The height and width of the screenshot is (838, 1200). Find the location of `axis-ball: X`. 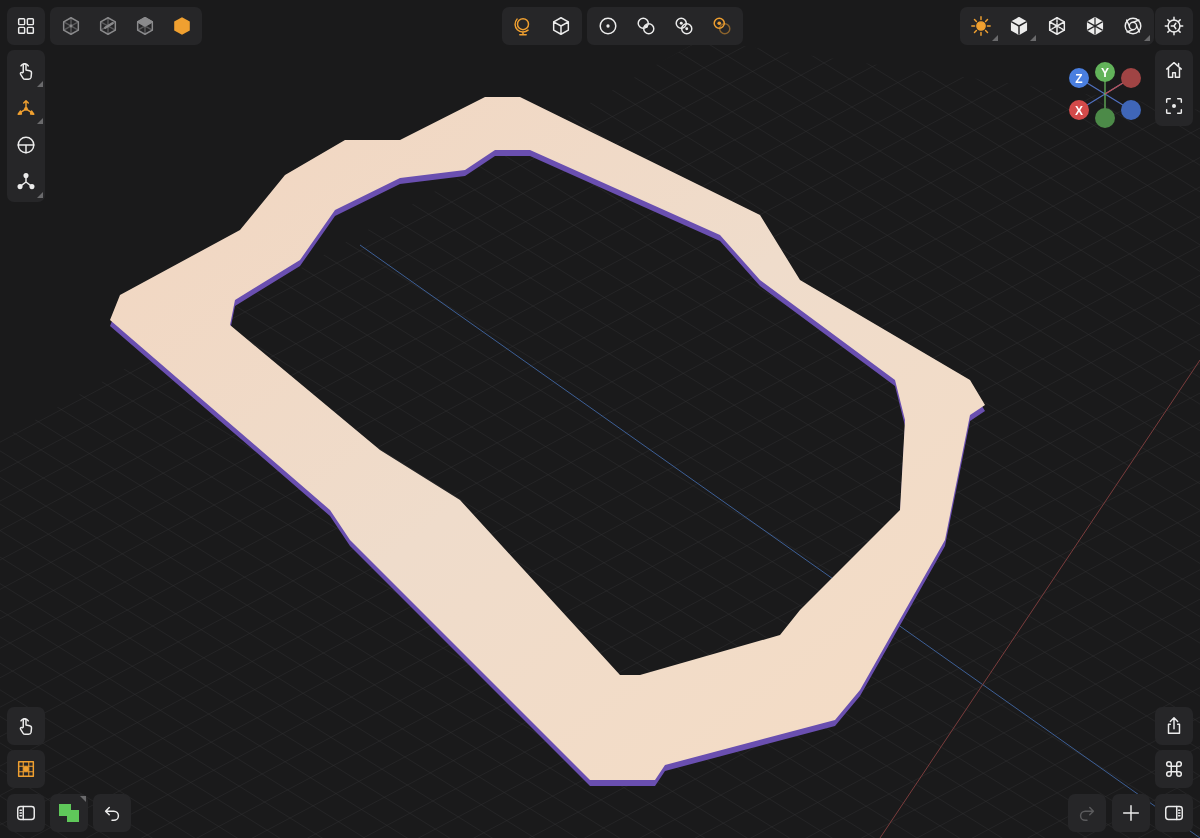

axis-ball: X is located at coordinates (1079, 110).